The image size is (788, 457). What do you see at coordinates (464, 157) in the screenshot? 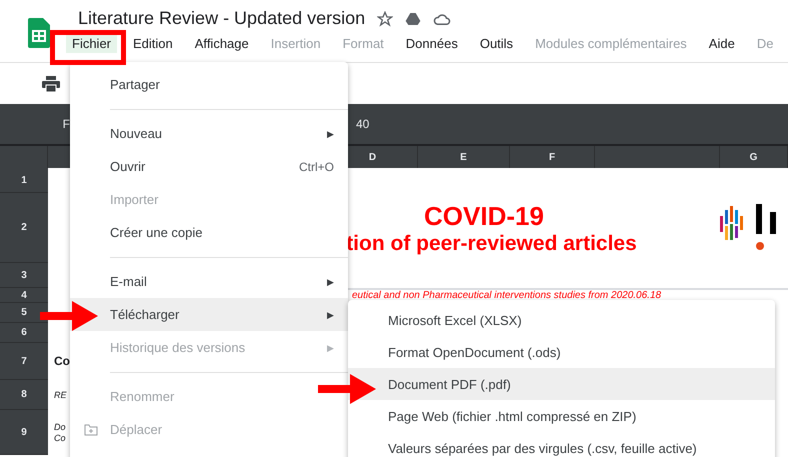
I see `column-header: E` at bounding box center [464, 157].